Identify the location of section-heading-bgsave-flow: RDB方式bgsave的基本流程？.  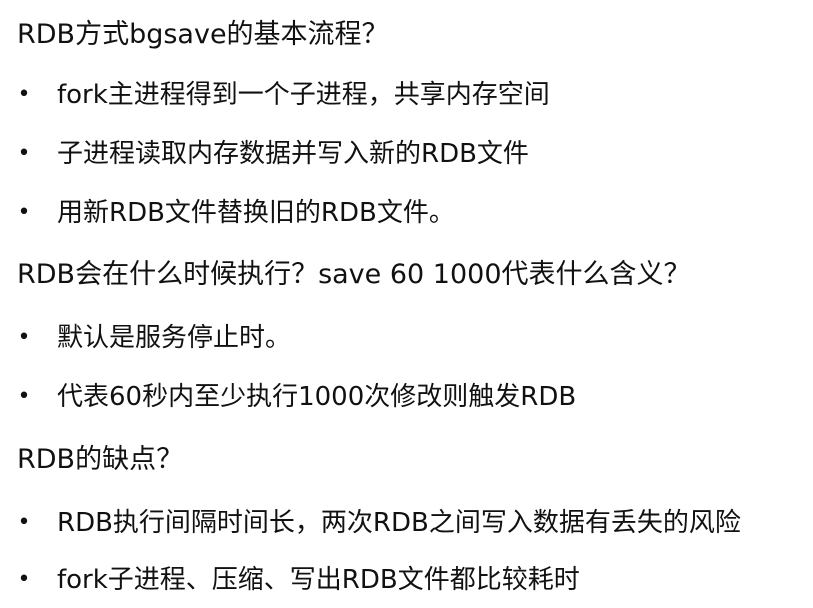
(203, 34).